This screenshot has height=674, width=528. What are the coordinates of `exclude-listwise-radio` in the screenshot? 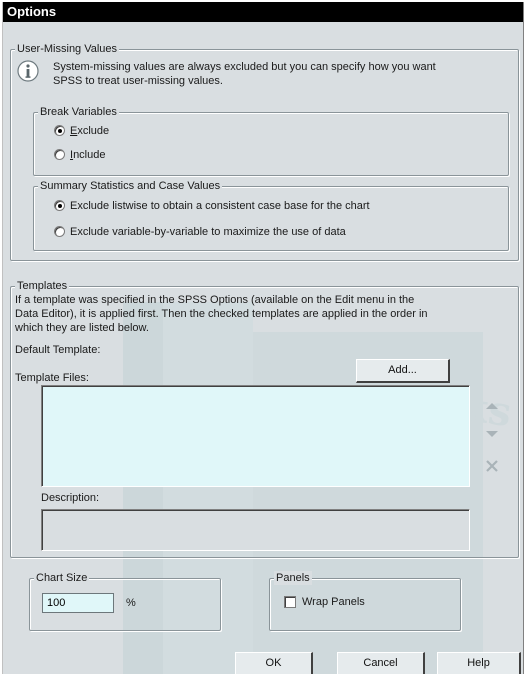 It's located at (59, 205).